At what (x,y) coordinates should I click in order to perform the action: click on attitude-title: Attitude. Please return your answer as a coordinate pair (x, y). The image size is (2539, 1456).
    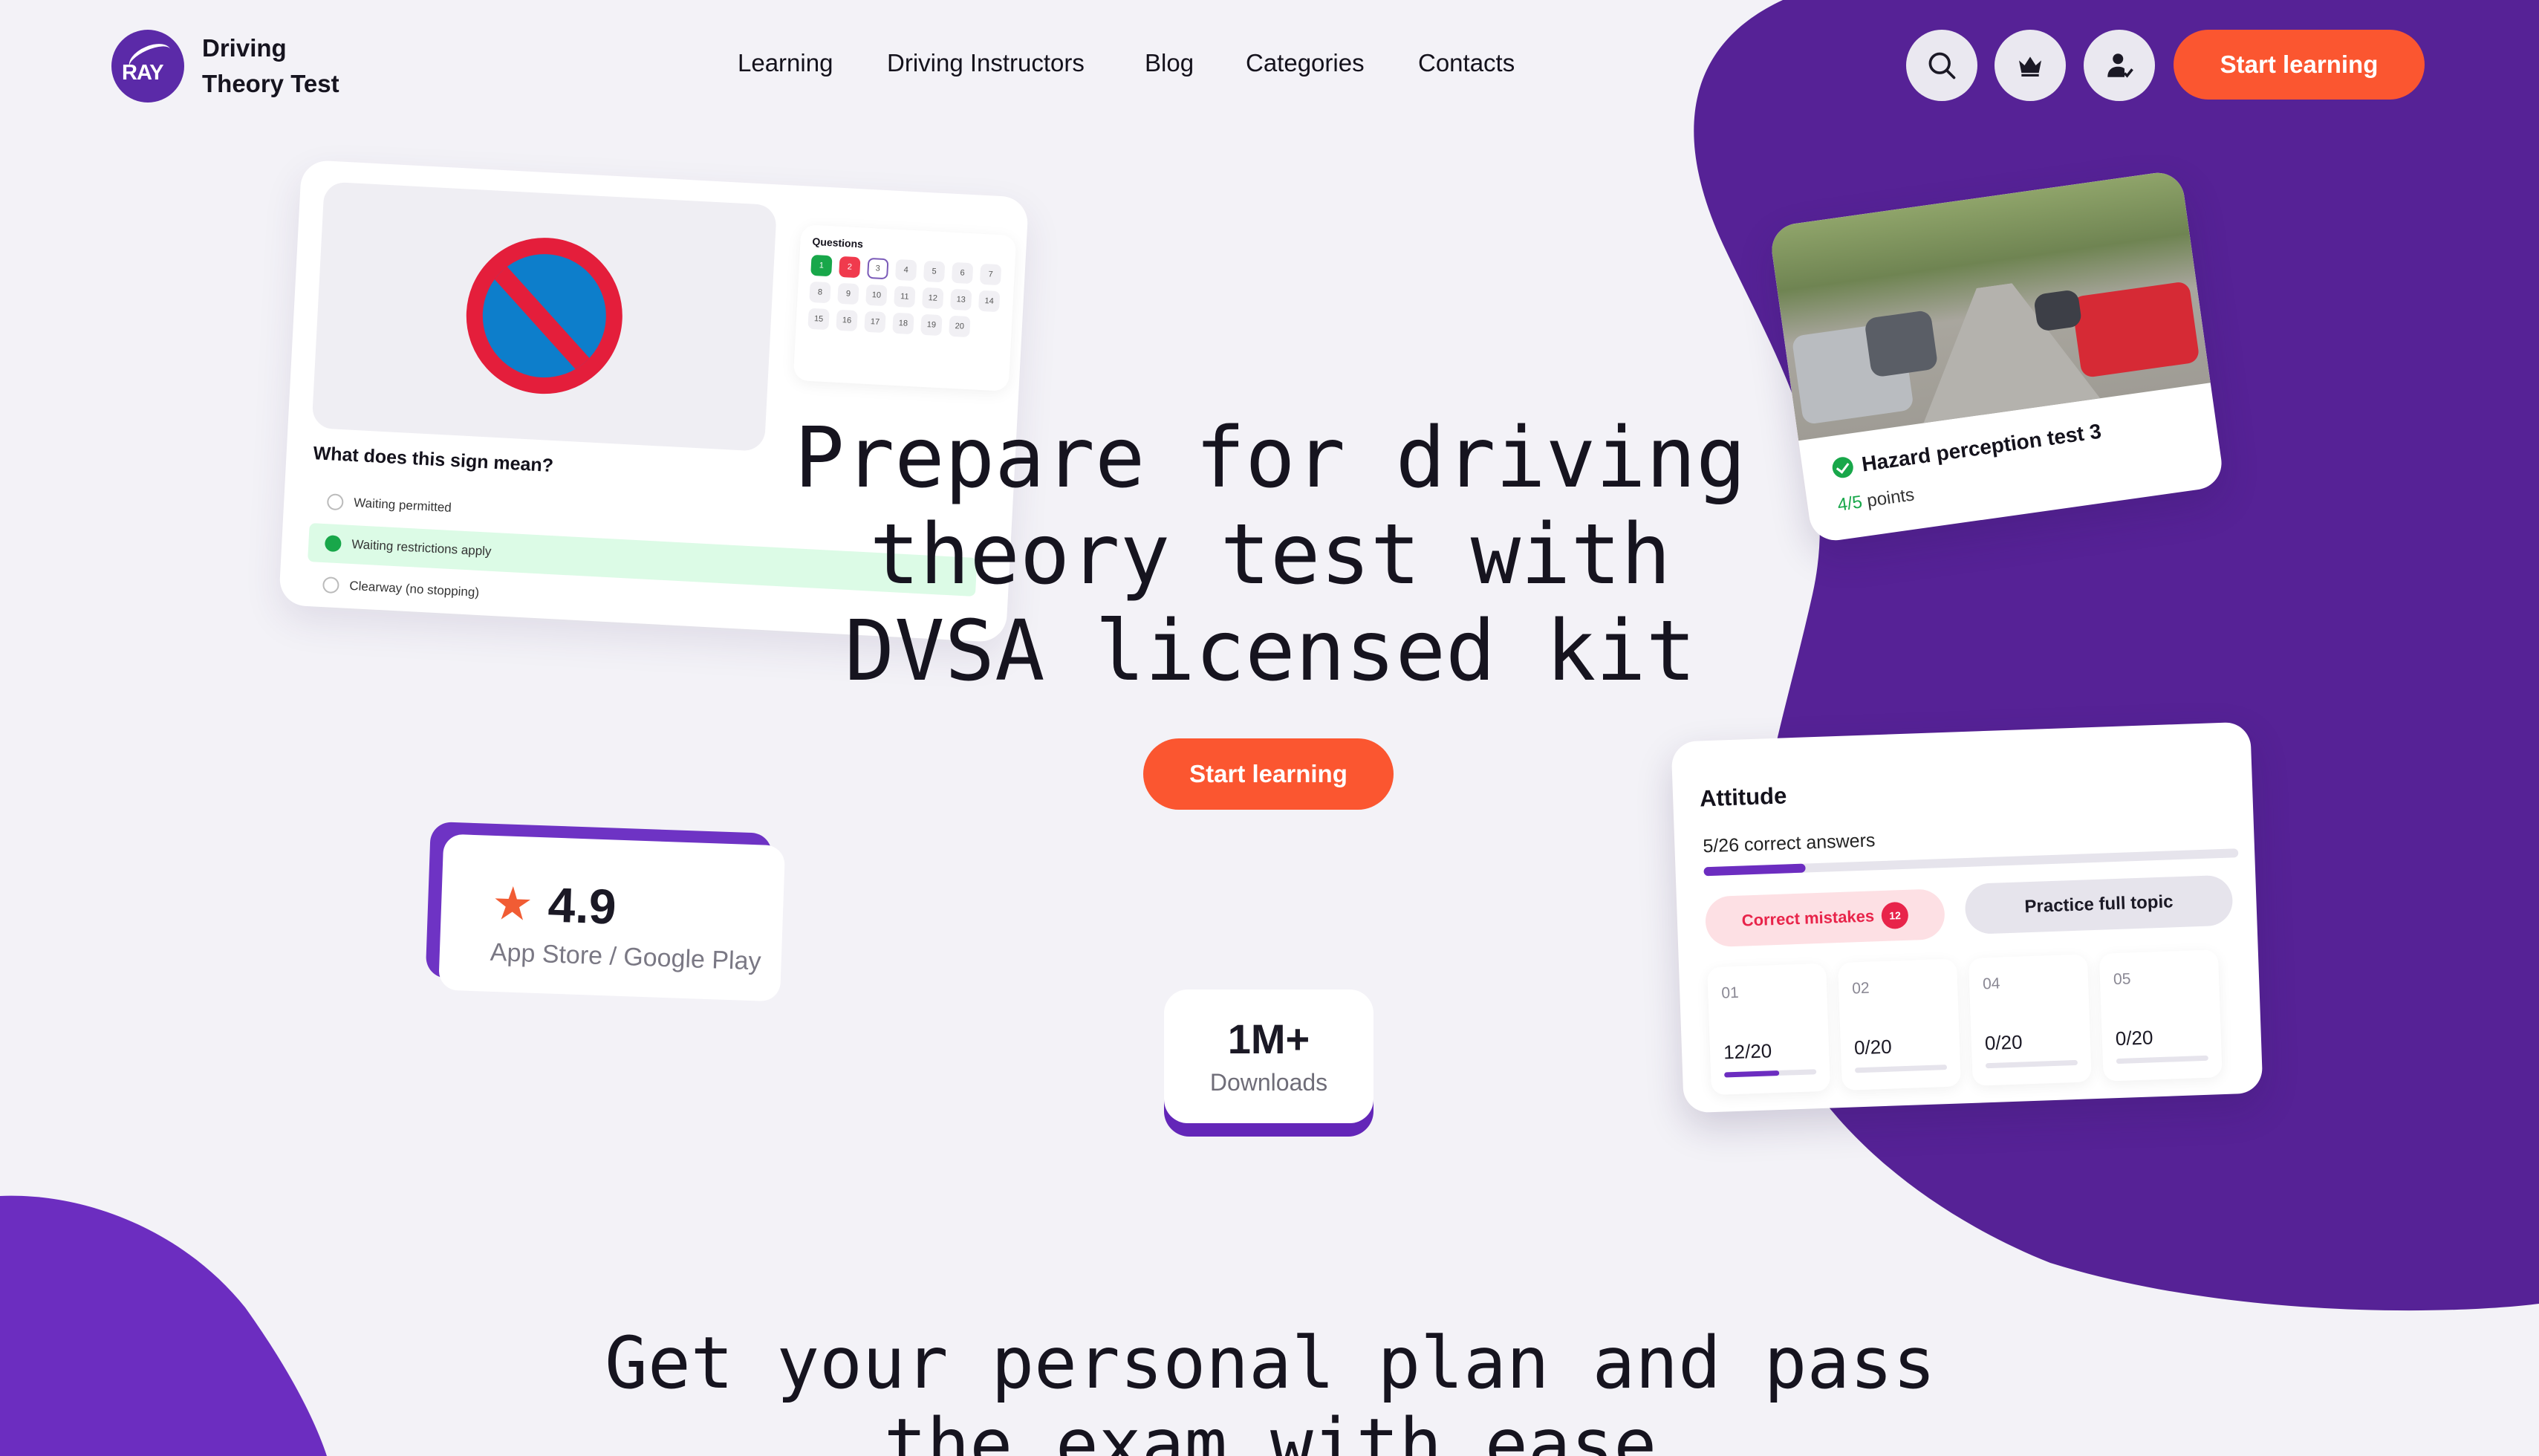
    Looking at the image, I should click on (1743, 797).